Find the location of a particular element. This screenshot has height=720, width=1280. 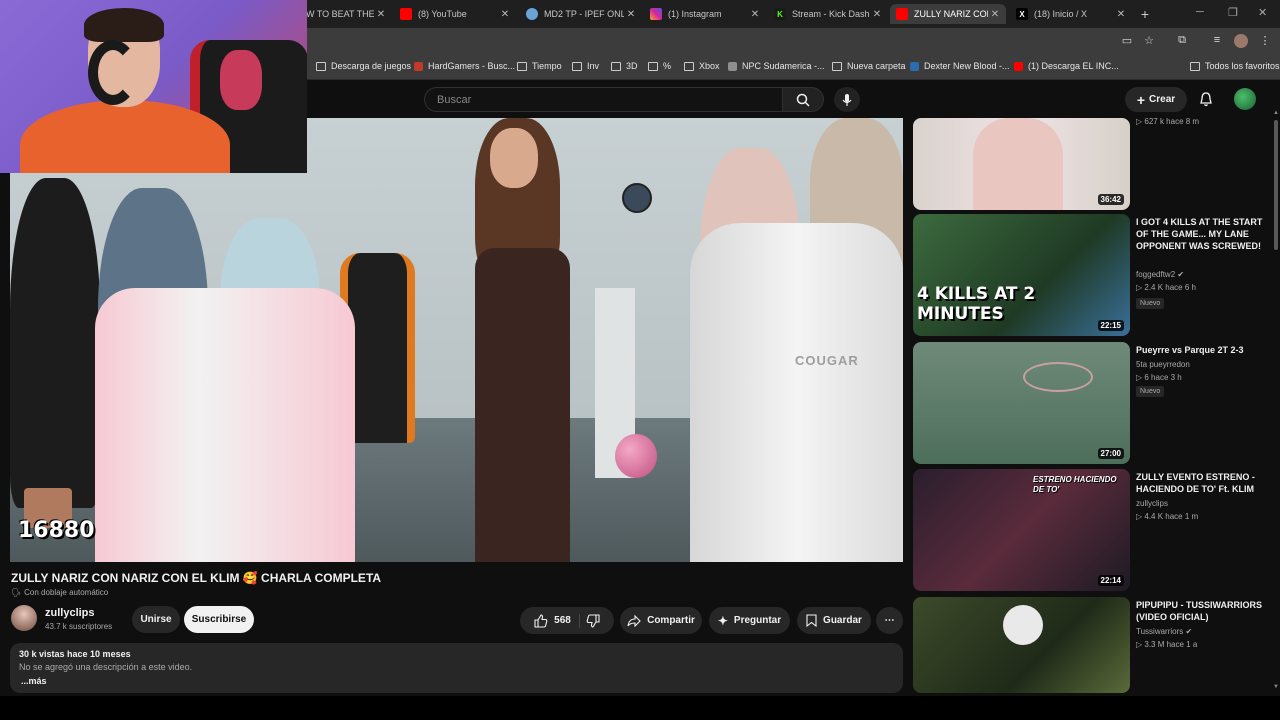

tab-label: Stream - Kick Dashb is located at coordinates (831, 14).